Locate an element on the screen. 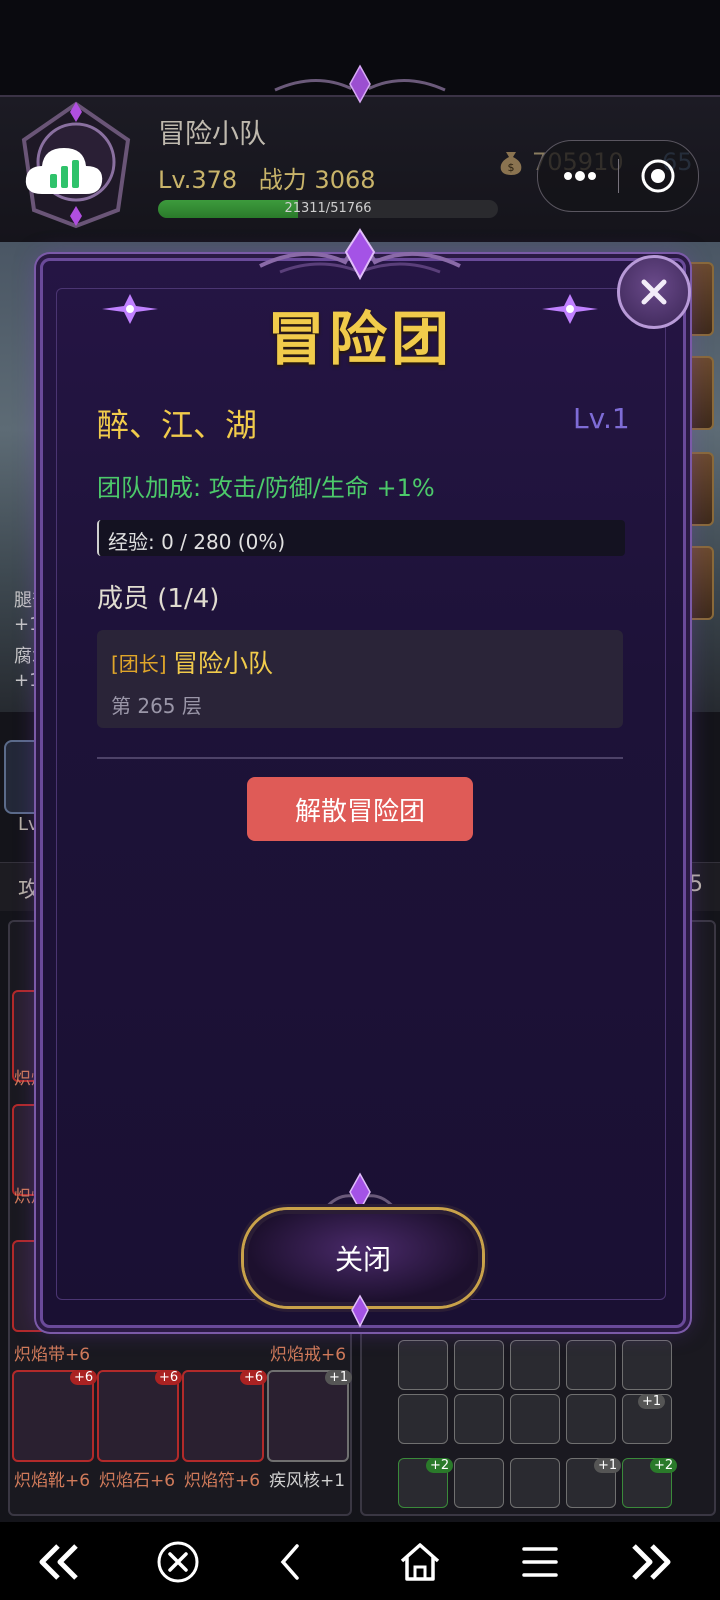 The image size is (720, 1600). cloud-chart-icon is located at coordinates (64, 170).